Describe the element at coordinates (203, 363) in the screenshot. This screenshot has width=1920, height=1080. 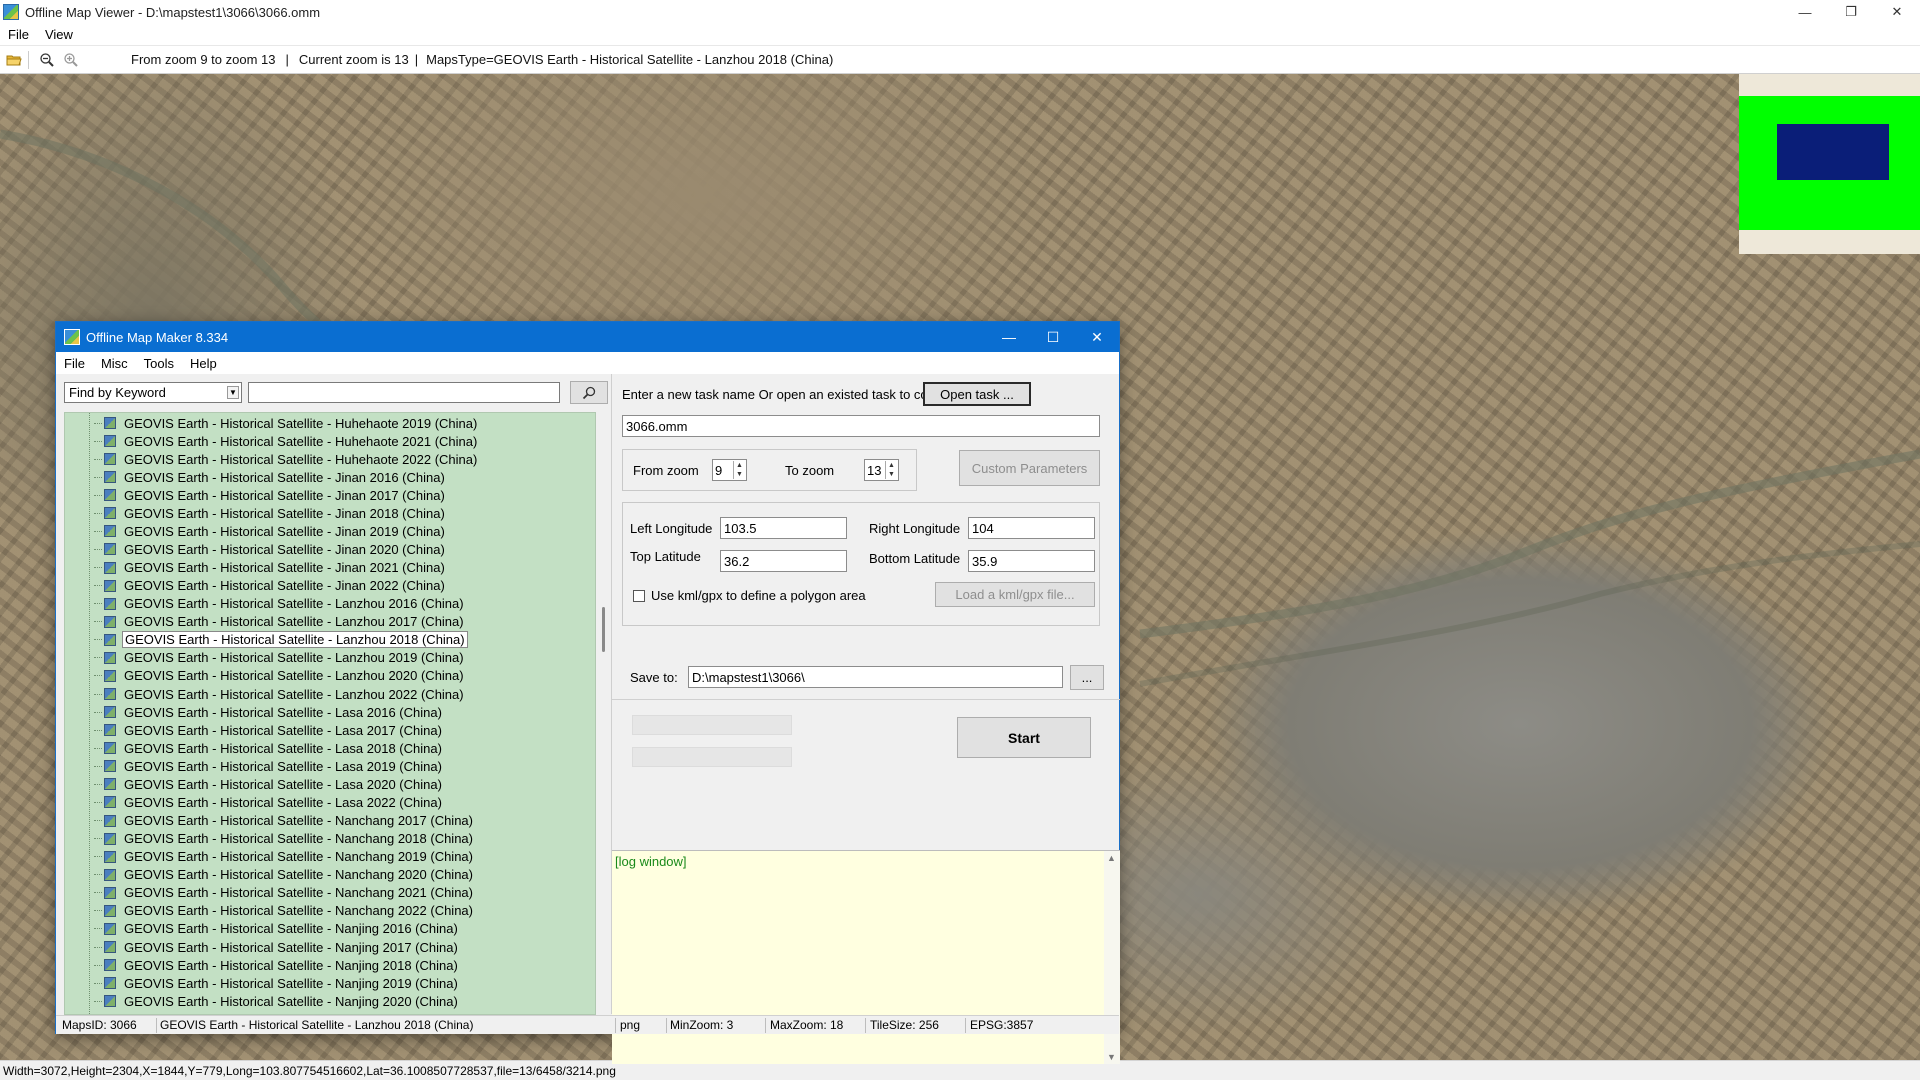
I see `dialog-menu-help: Help` at that location.